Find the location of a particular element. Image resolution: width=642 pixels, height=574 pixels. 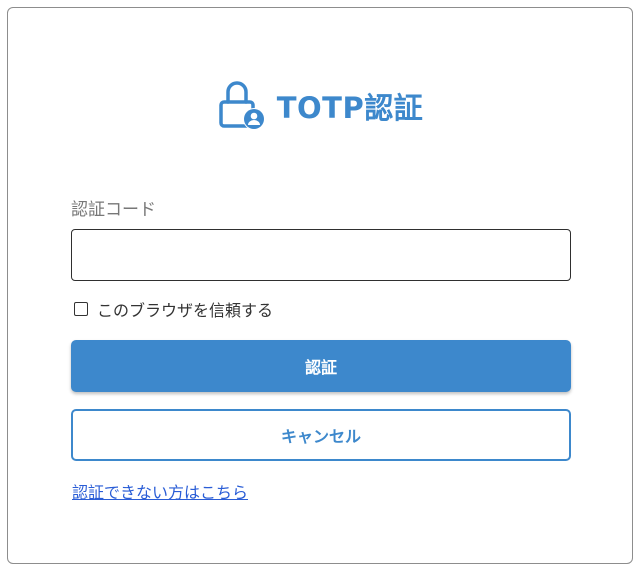

lock-user-icon is located at coordinates (243, 106).